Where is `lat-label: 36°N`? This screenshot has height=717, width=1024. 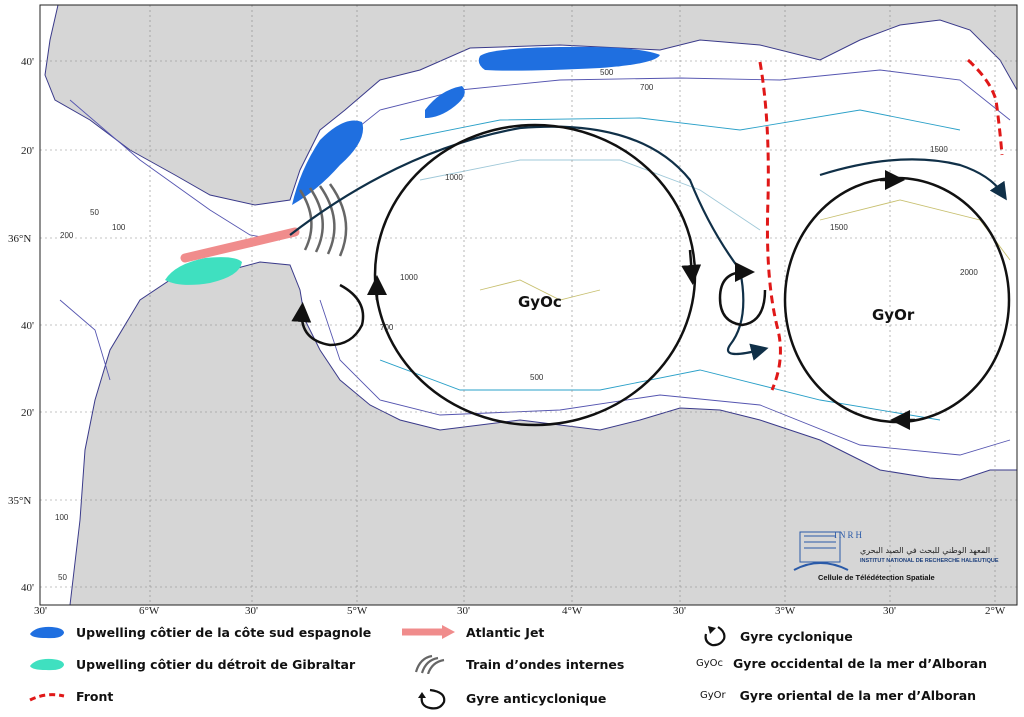
lat-label: 36°N is located at coordinates (19, 239).